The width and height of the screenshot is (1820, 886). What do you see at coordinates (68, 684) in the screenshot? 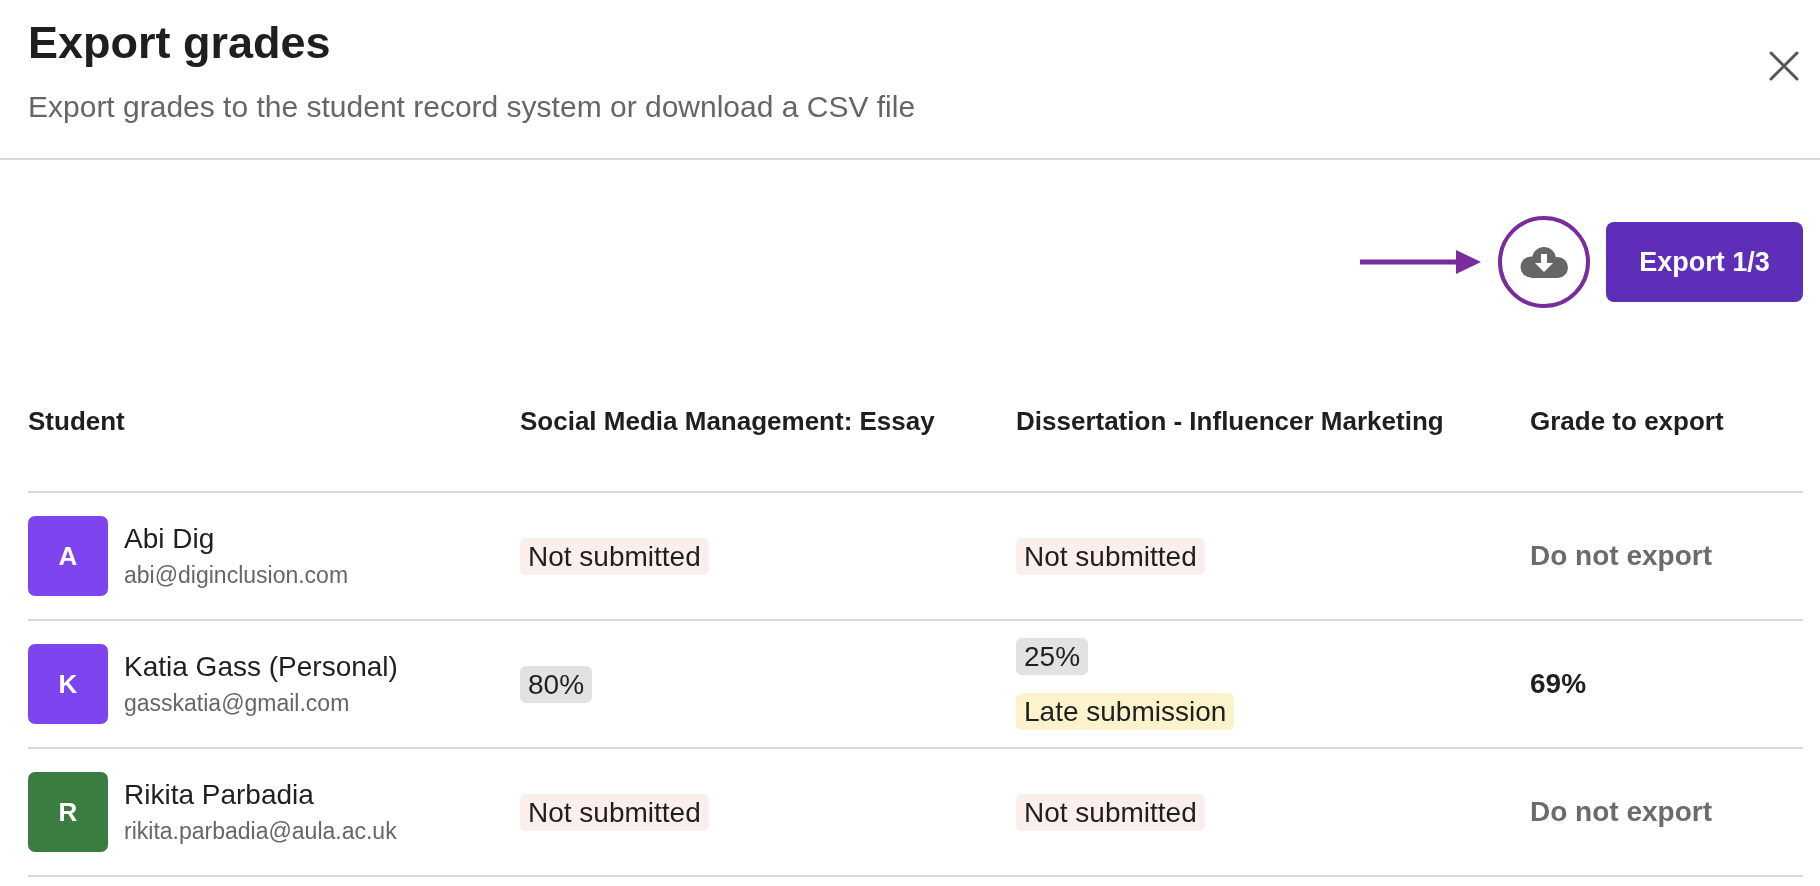
I see `avatar: K` at bounding box center [68, 684].